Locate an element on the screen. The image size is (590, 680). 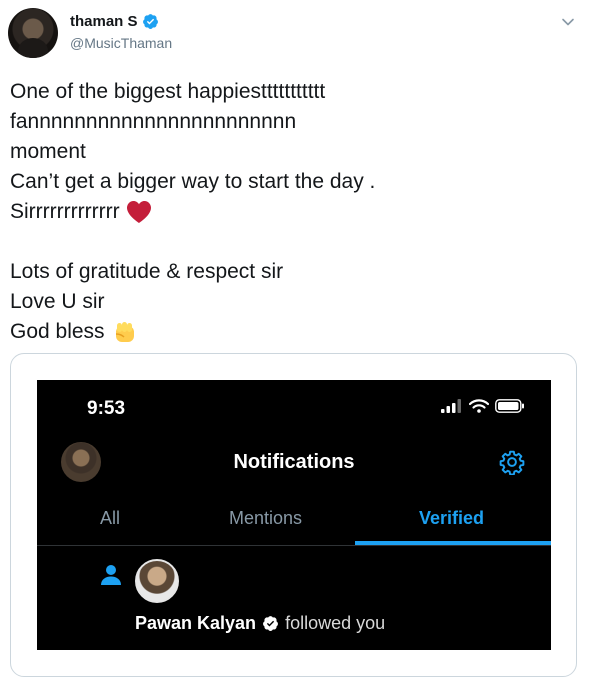
signal-icon is located at coordinates (451, 406).